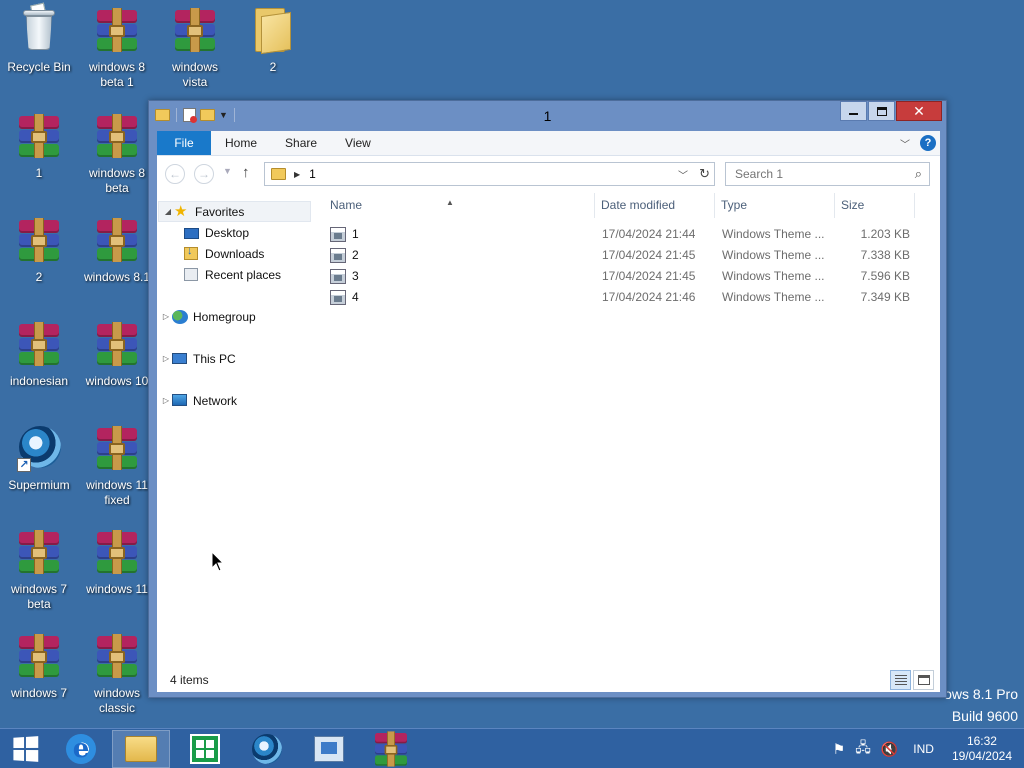  I want to click on recent-locations-chevron-icon: ▼, so click(227, 171).